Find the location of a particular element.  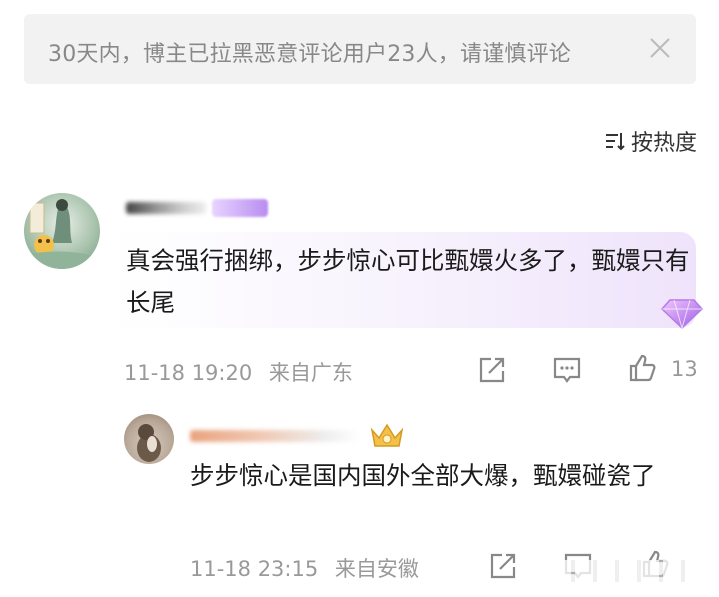

reply-location: 来自安徽 is located at coordinates (376, 569).